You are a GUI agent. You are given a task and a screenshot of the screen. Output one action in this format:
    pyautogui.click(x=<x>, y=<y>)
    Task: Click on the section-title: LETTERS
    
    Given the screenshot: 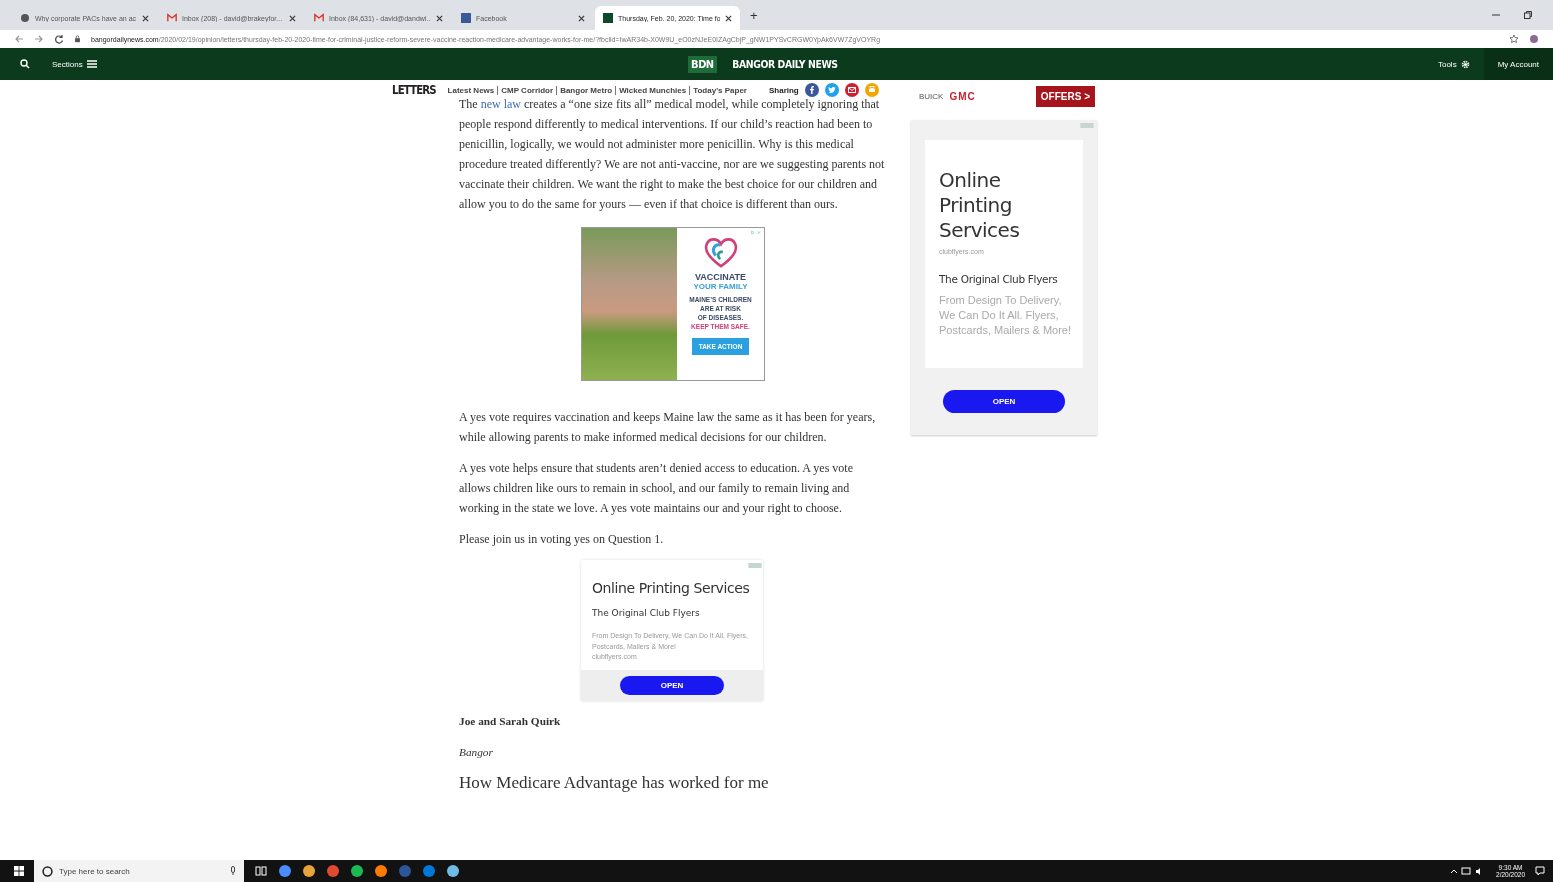 What is the action you would take?
    pyautogui.click(x=414, y=90)
    